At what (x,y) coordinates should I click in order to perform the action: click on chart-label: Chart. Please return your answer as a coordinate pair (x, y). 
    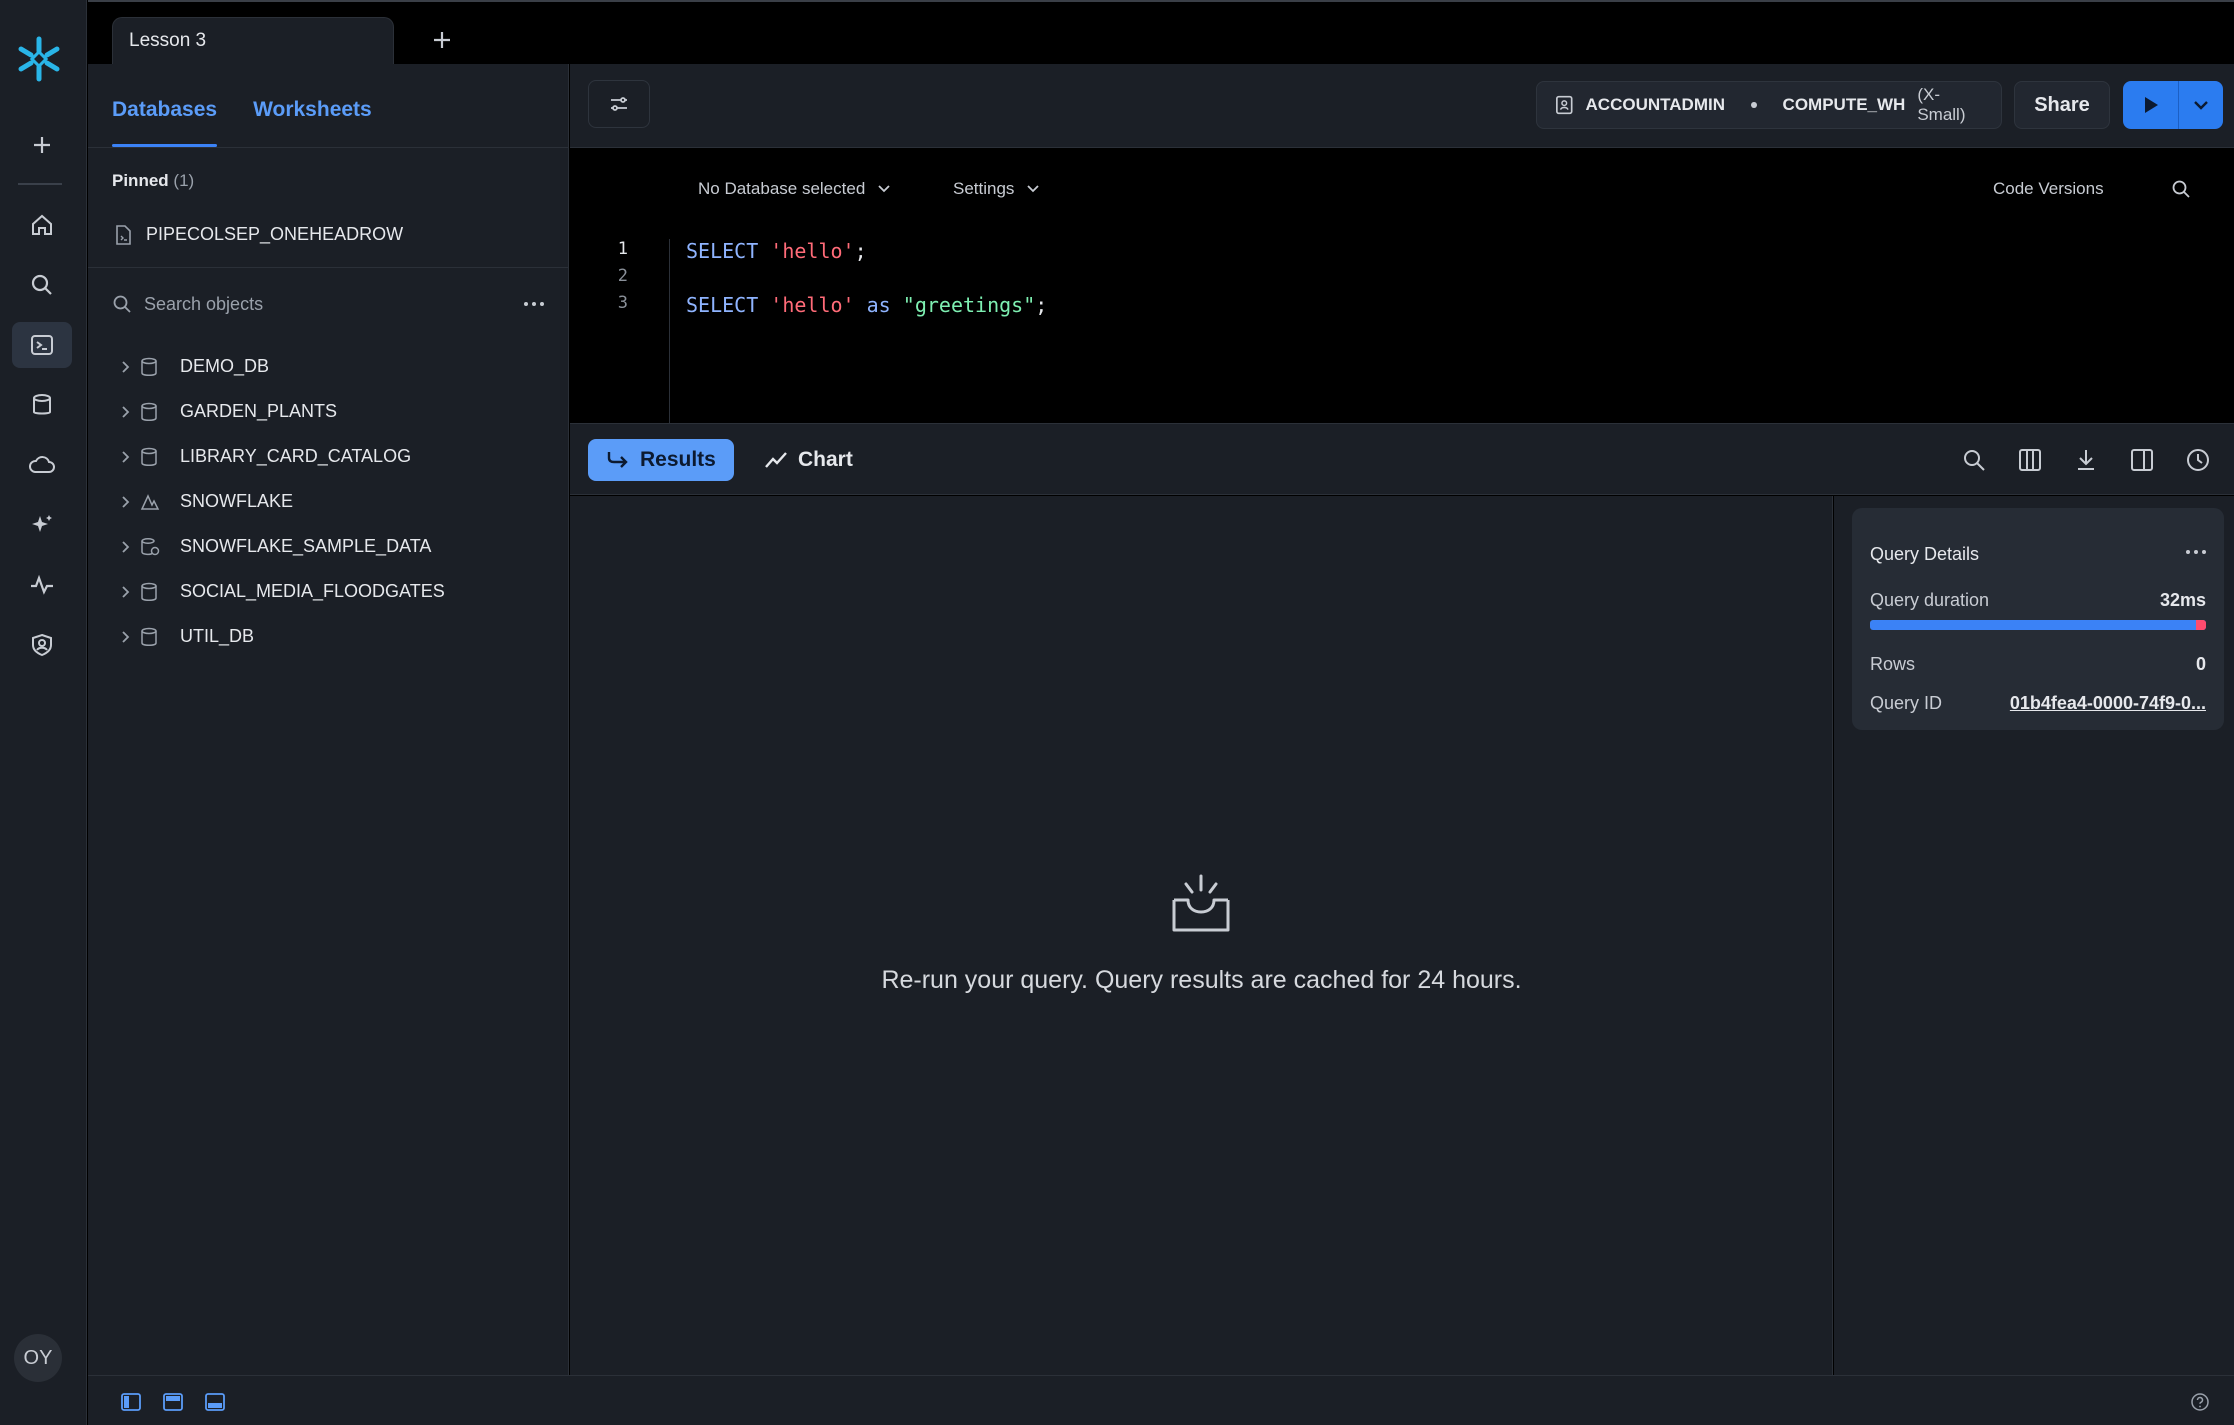
    Looking at the image, I should click on (825, 459).